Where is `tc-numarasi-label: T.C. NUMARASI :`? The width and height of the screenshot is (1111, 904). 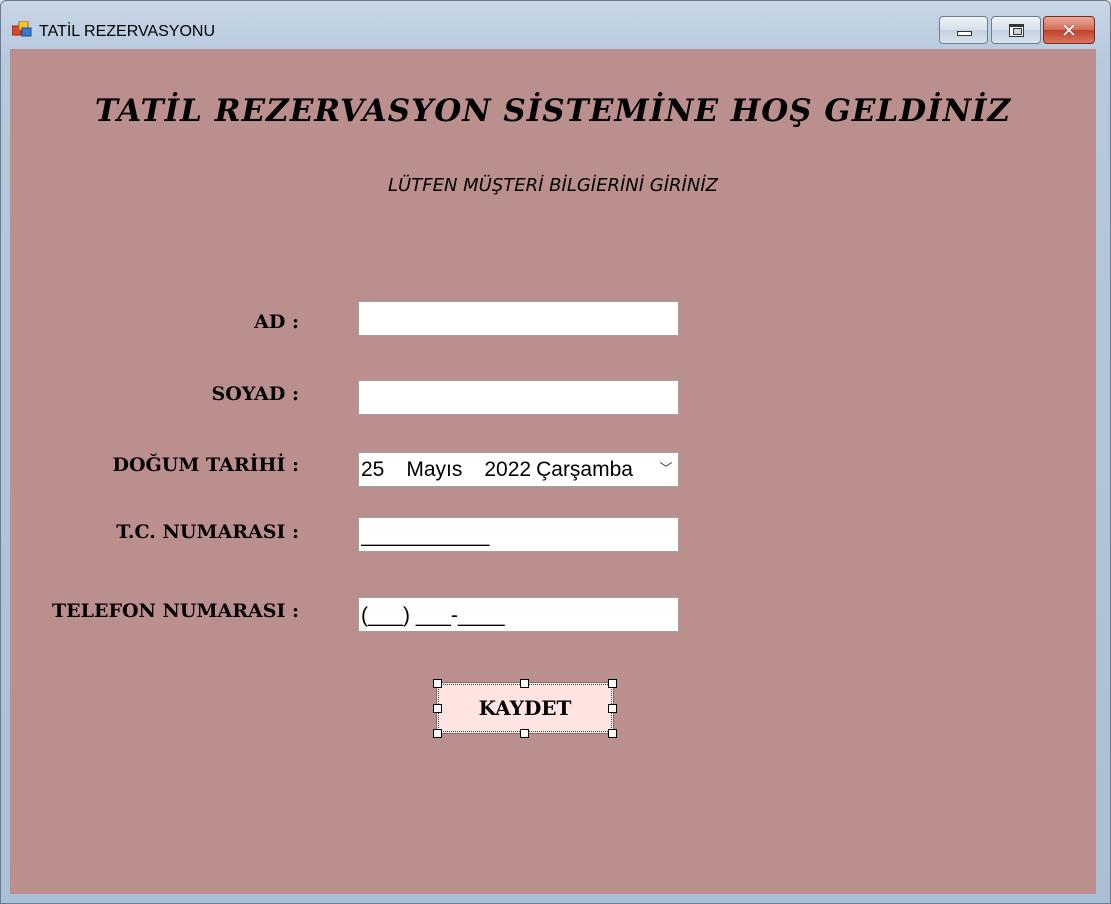
tc-numarasi-label: T.C. NUMARASI : is located at coordinates (207, 532).